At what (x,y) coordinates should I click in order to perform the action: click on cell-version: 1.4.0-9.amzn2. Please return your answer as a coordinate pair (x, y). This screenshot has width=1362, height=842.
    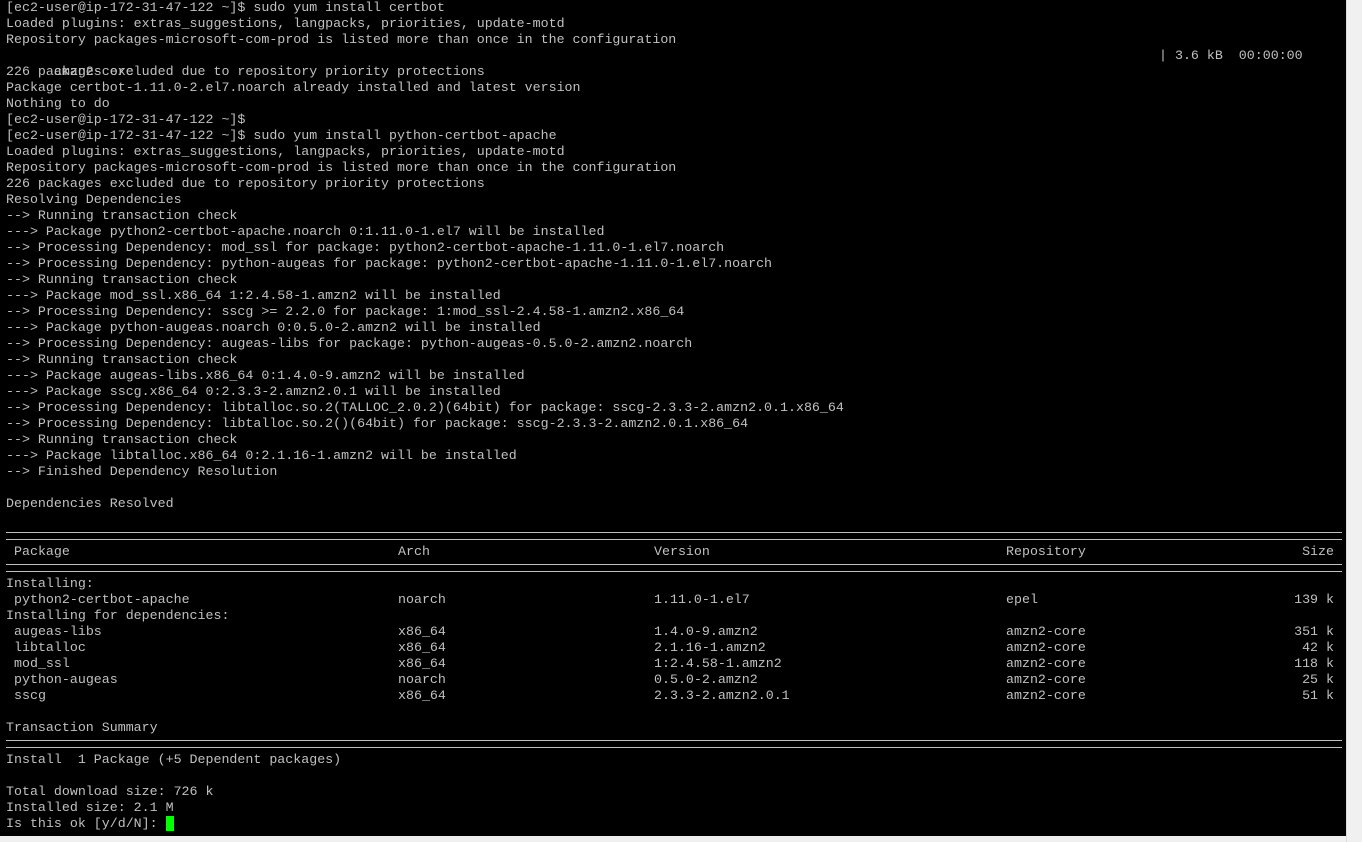
    Looking at the image, I should click on (706, 631).